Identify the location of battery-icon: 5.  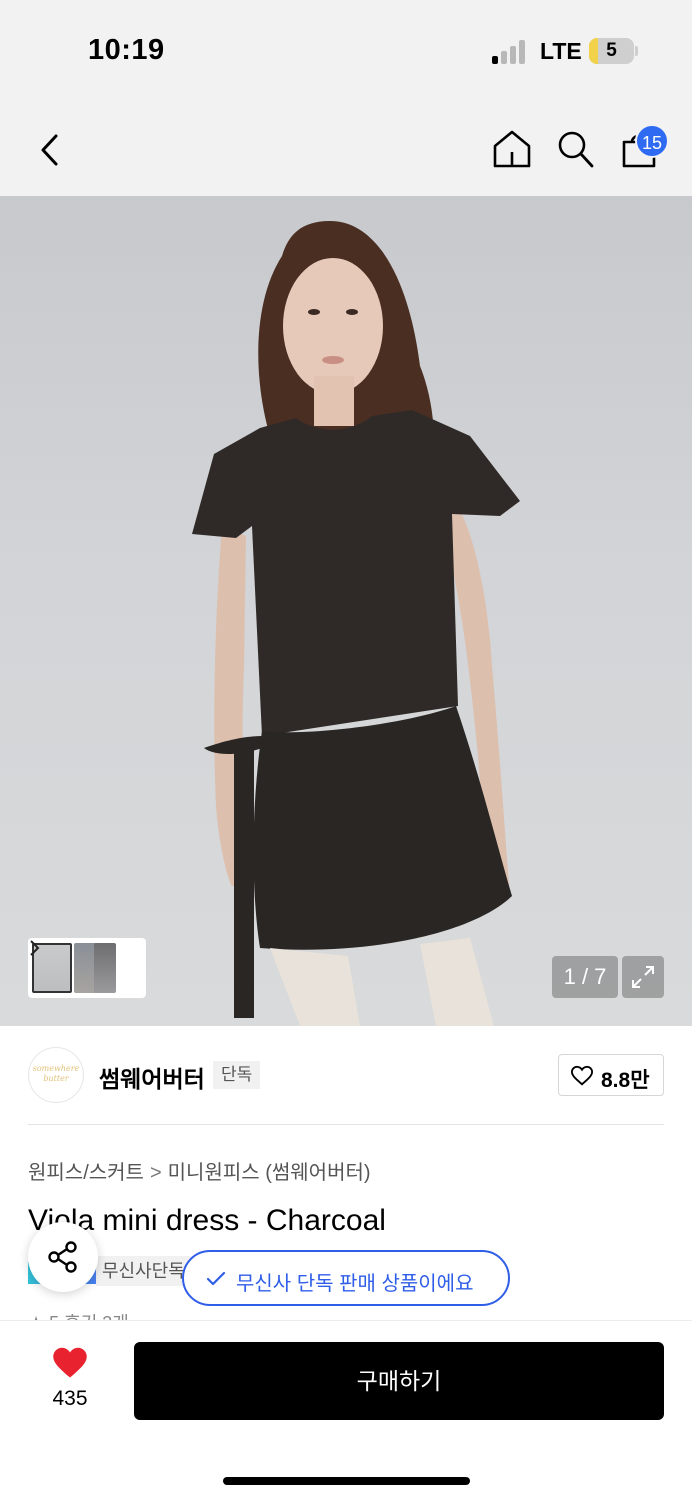
(611, 51).